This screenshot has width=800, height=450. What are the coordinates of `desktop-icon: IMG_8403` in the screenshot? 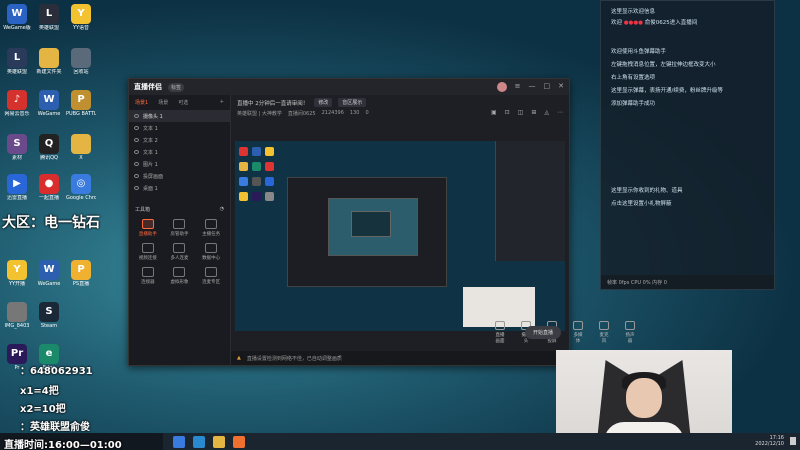 It's located at (17, 315).